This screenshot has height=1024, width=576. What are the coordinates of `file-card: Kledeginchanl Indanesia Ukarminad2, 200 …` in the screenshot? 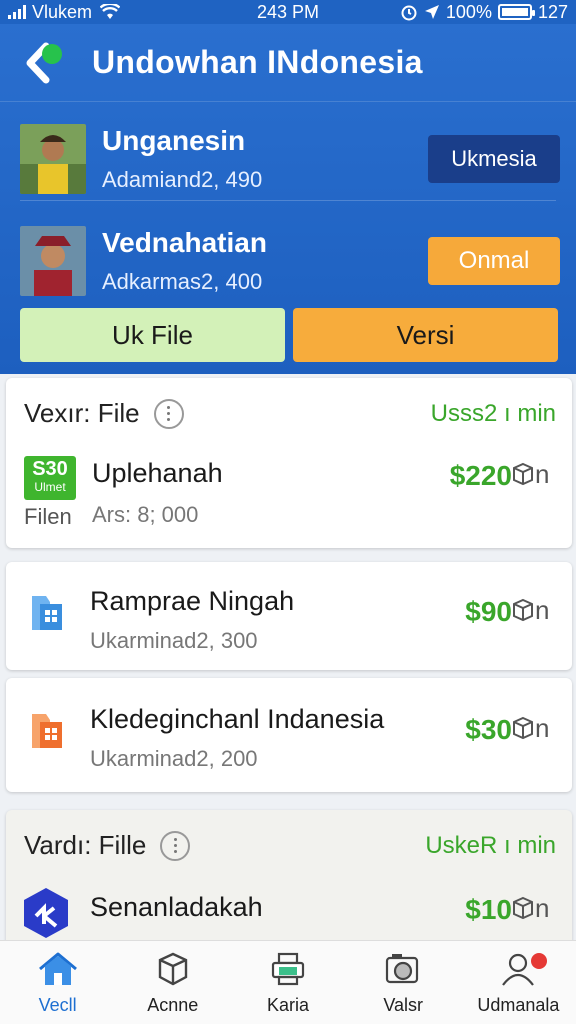 It's located at (289, 735).